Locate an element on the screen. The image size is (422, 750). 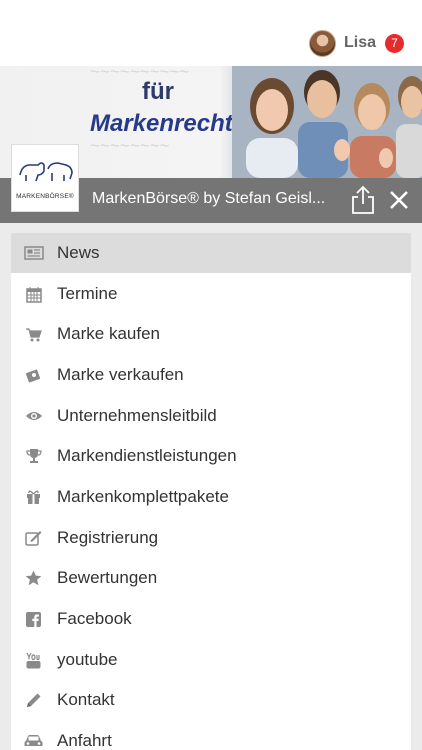
menu-item-marke-kaufen: Marke kaufen is located at coordinates (211, 334).